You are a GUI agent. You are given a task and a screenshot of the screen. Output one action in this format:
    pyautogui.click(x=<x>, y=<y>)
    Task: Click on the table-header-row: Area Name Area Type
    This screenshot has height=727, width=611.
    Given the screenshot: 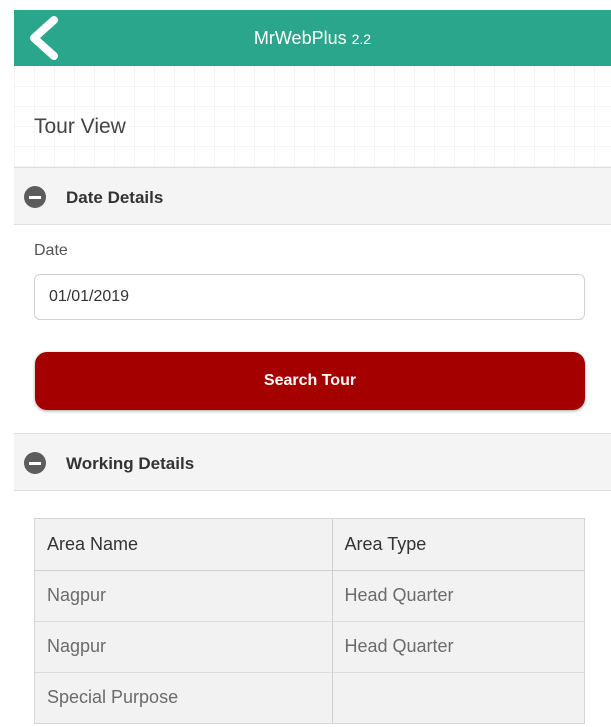 What is the action you would take?
    pyautogui.click(x=309, y=545)
    